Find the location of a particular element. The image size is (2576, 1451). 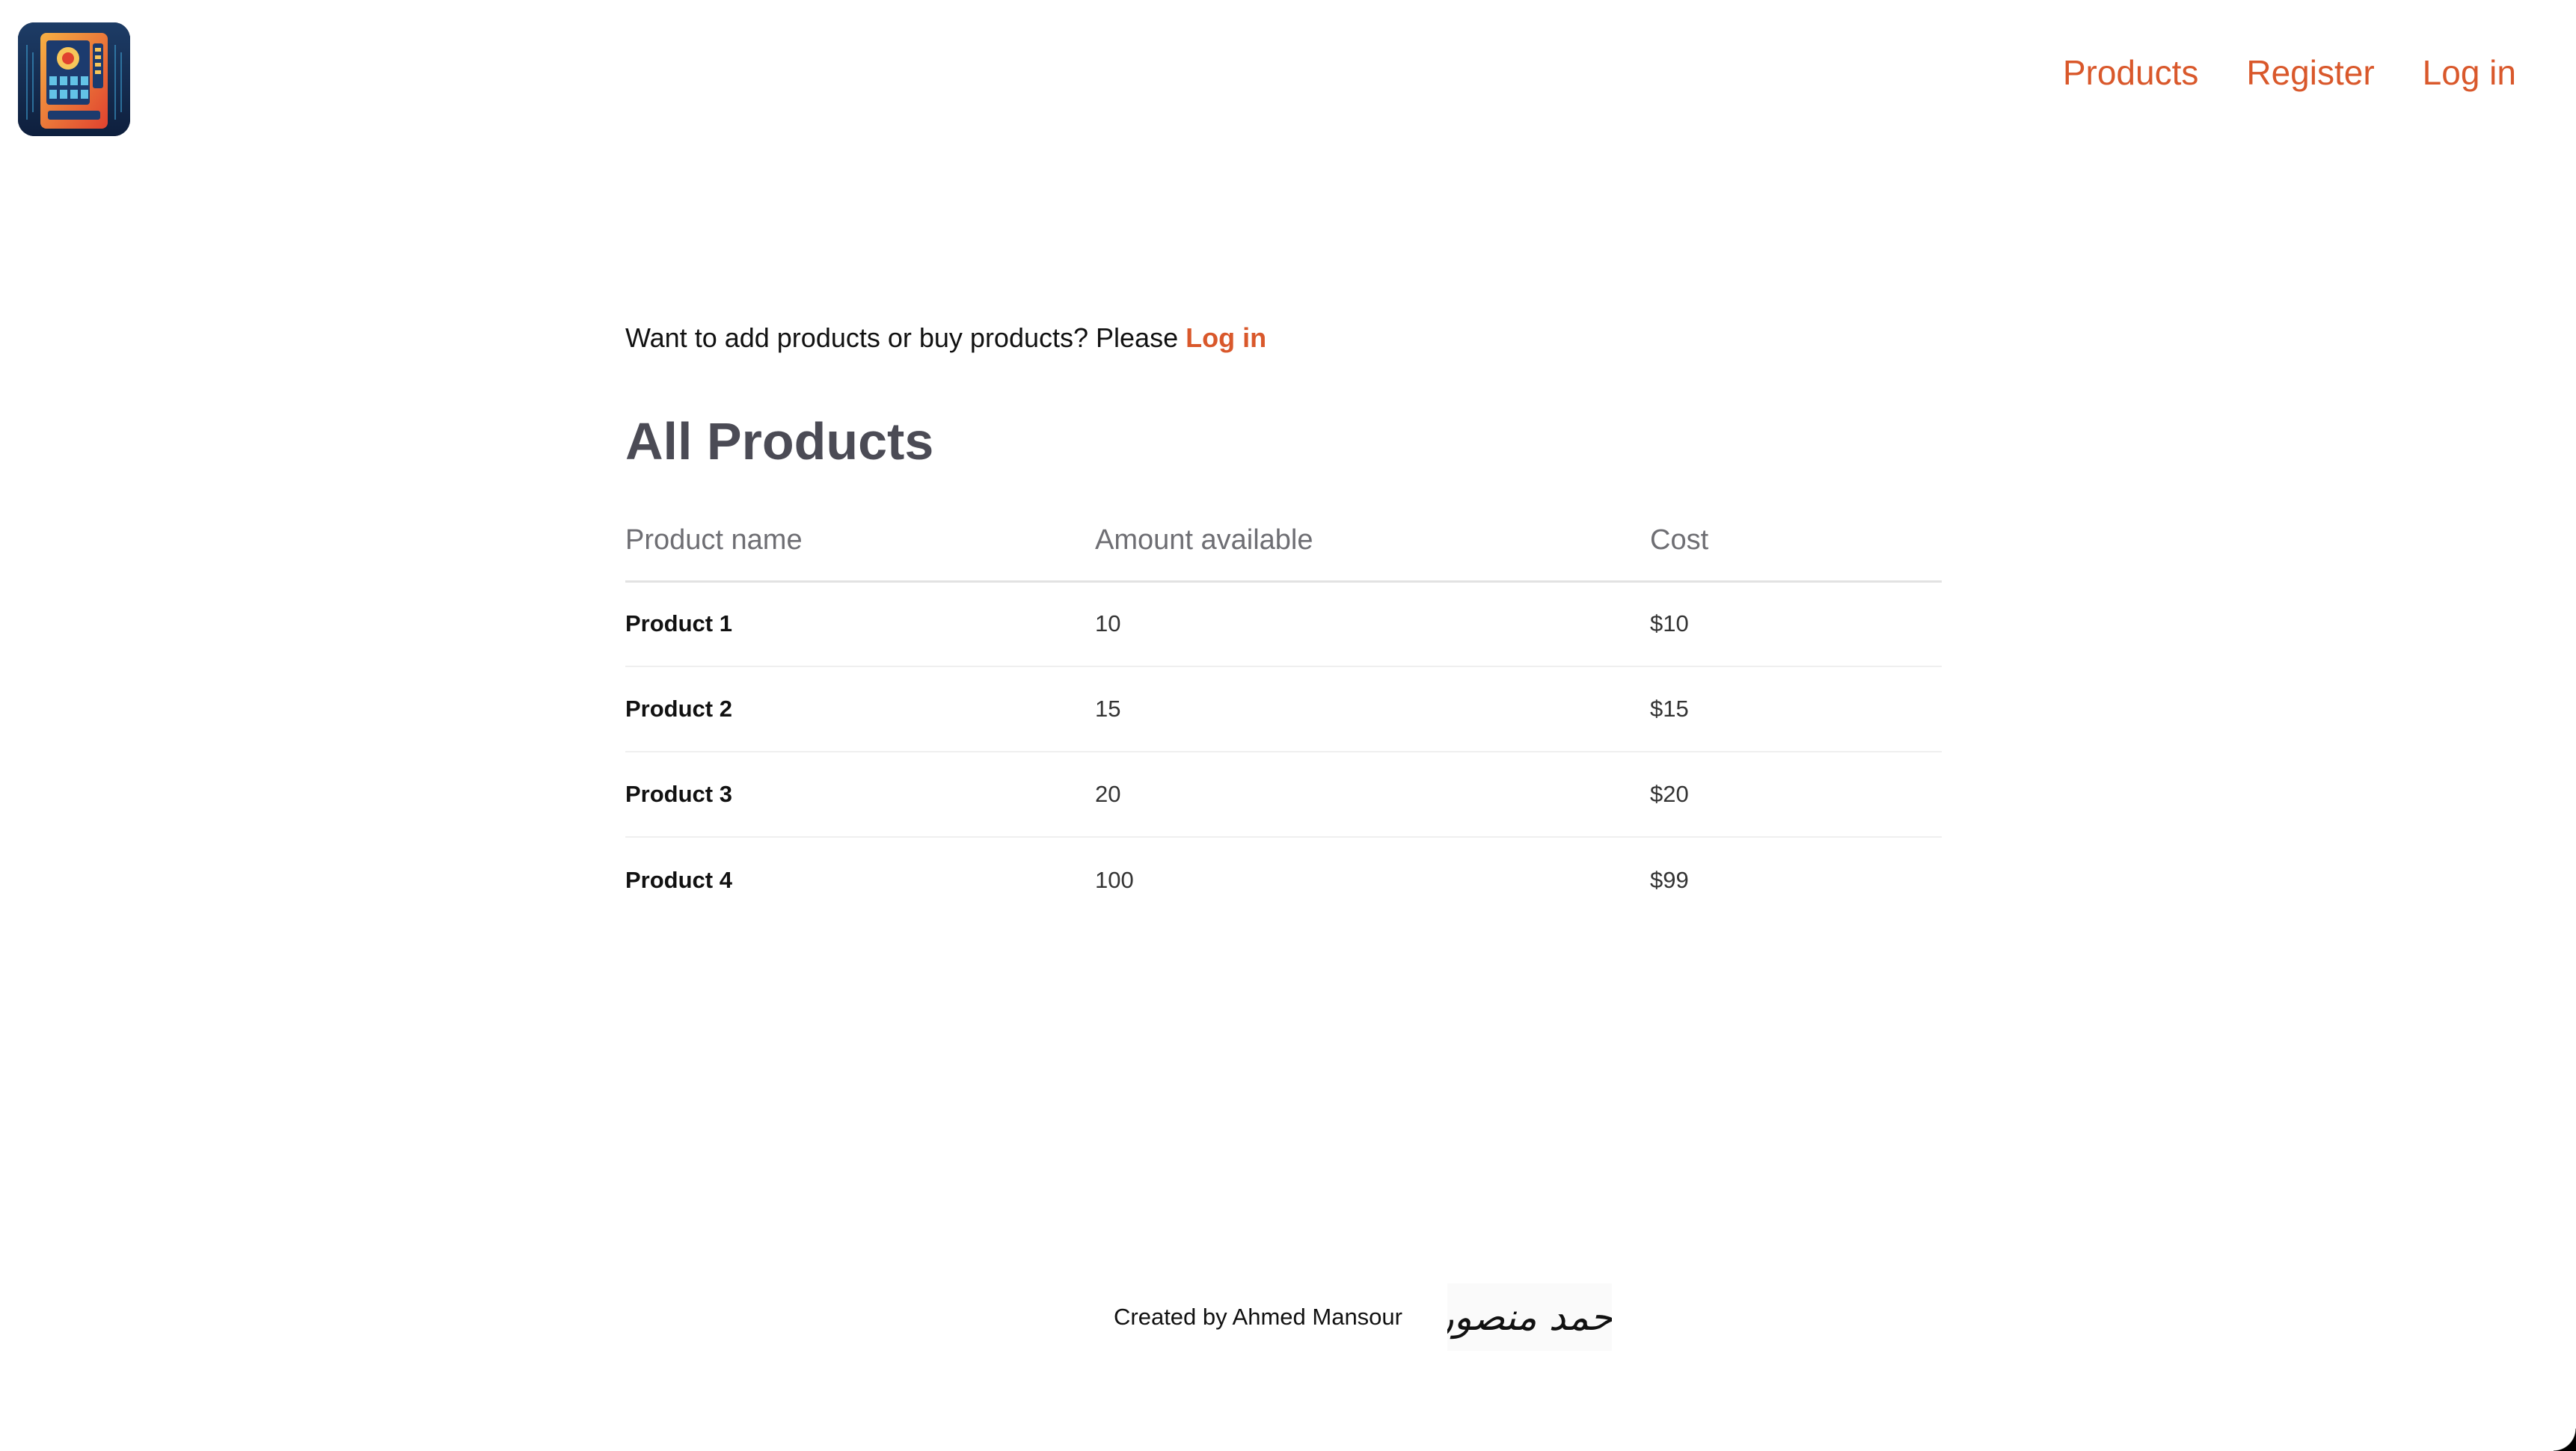

table-header-row: Product name Amount available Cost is located at coordinates (1283, 553).